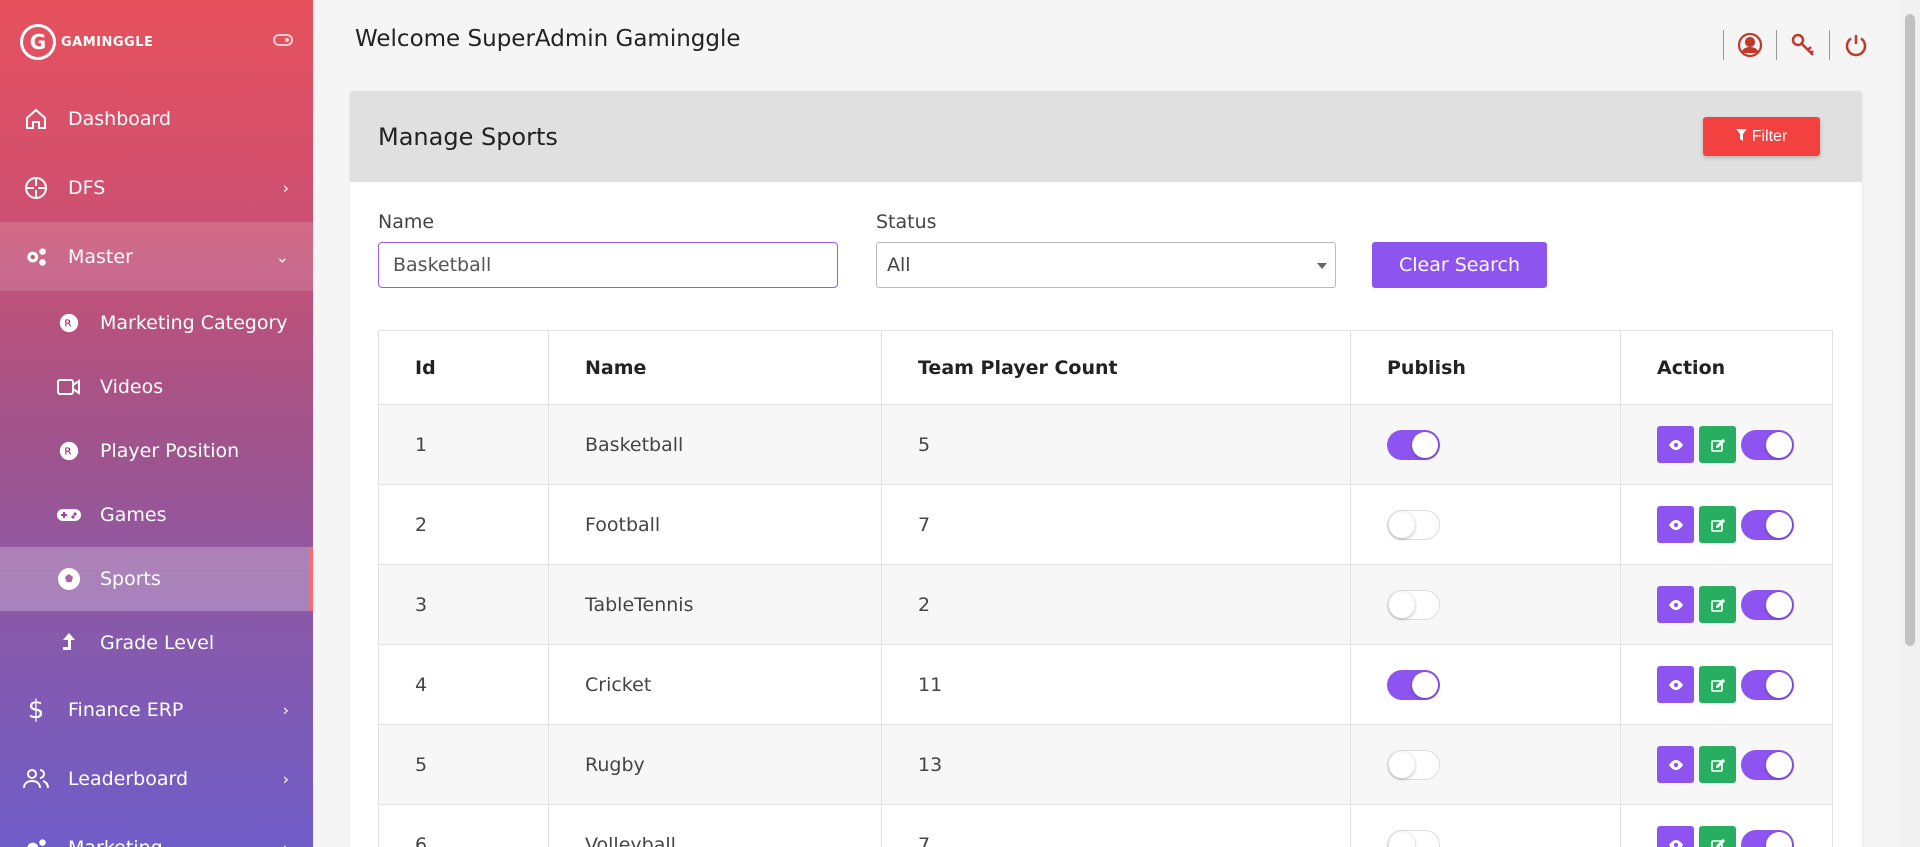 This screenshot has height=847, width=1920. I want to click on column-header-id: Id, so click(463, 367).